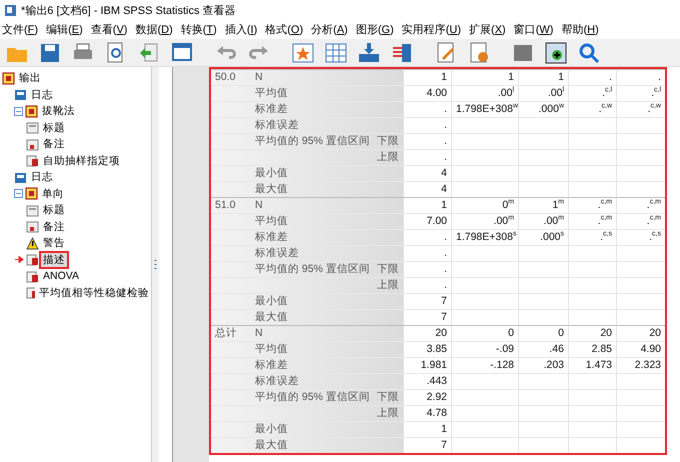 The width and height of the screenshot is (680, 462). I want to click on book-icon, so click(31, 111).